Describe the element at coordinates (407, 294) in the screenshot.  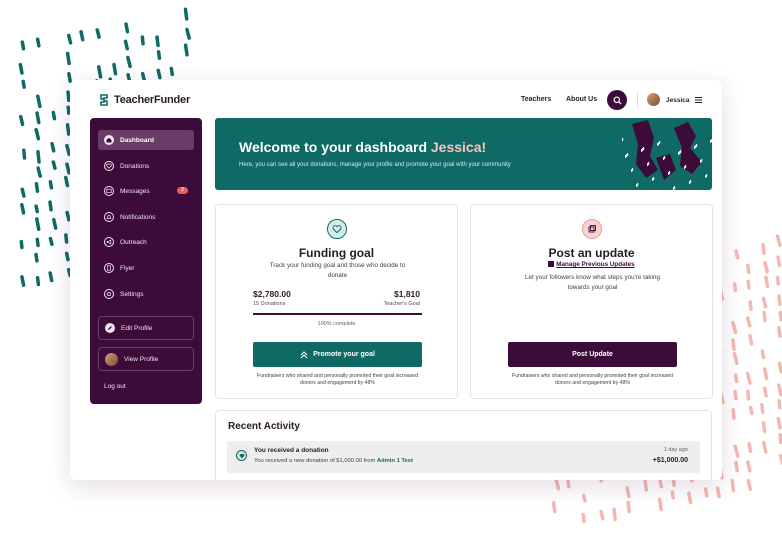
I see `teacher-goal-value: $1,810` at that location.